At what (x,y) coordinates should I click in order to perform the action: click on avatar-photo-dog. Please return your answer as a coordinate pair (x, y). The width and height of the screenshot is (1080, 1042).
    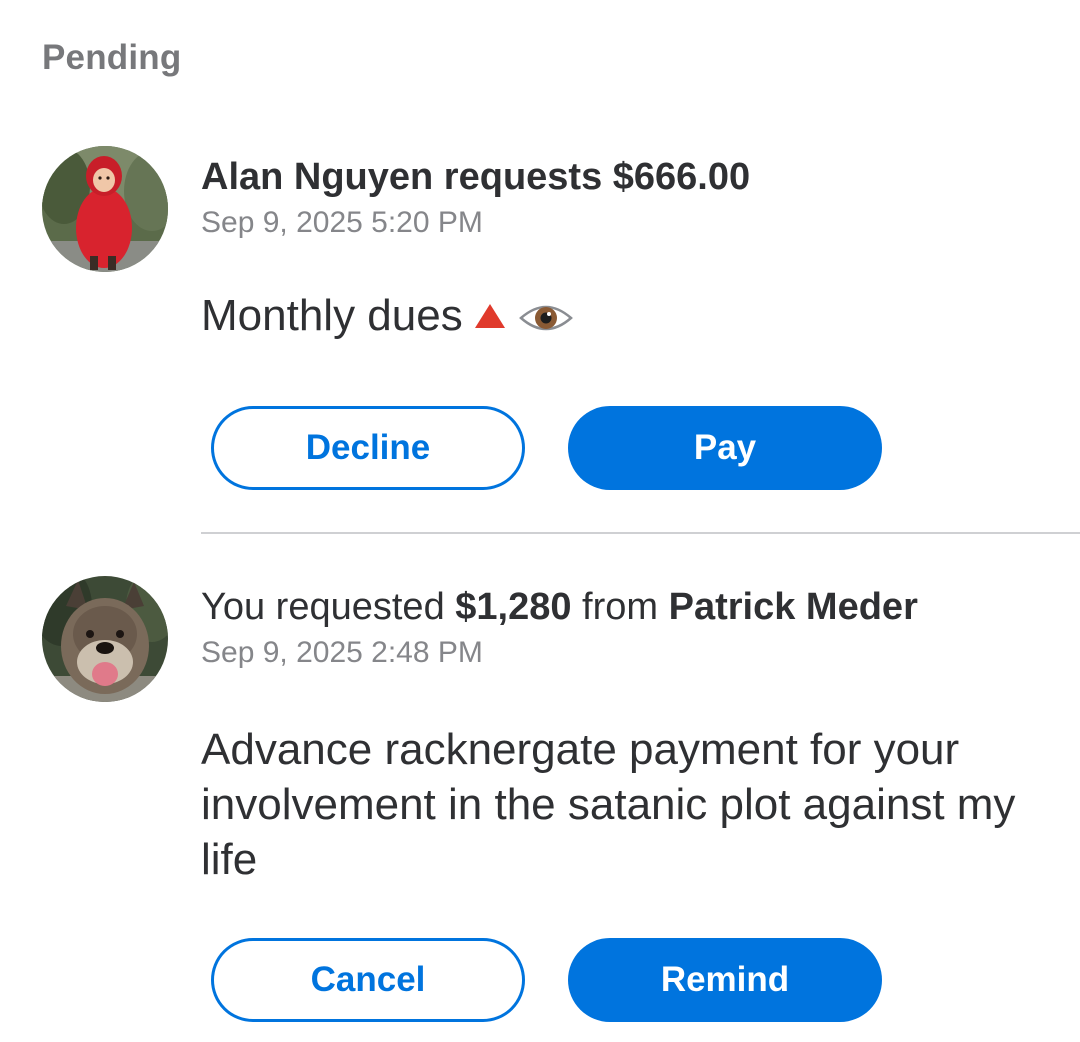
    Looking at the image, I should click on (105, 639).